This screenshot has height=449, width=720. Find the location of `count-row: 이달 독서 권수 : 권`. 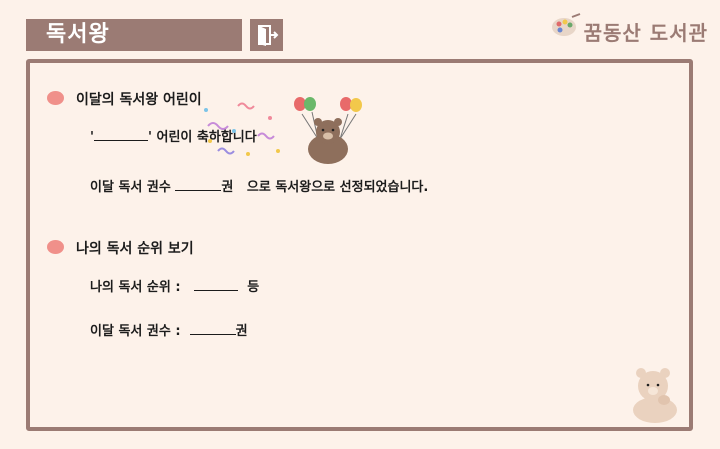

count-row: 이달 독서 권수 : 권 is located at coordinates (169, 329).